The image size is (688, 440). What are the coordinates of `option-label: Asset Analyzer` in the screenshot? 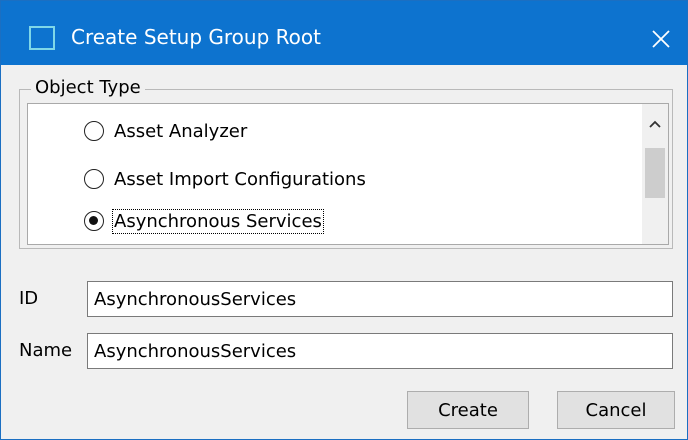 It's located at (181, 131).